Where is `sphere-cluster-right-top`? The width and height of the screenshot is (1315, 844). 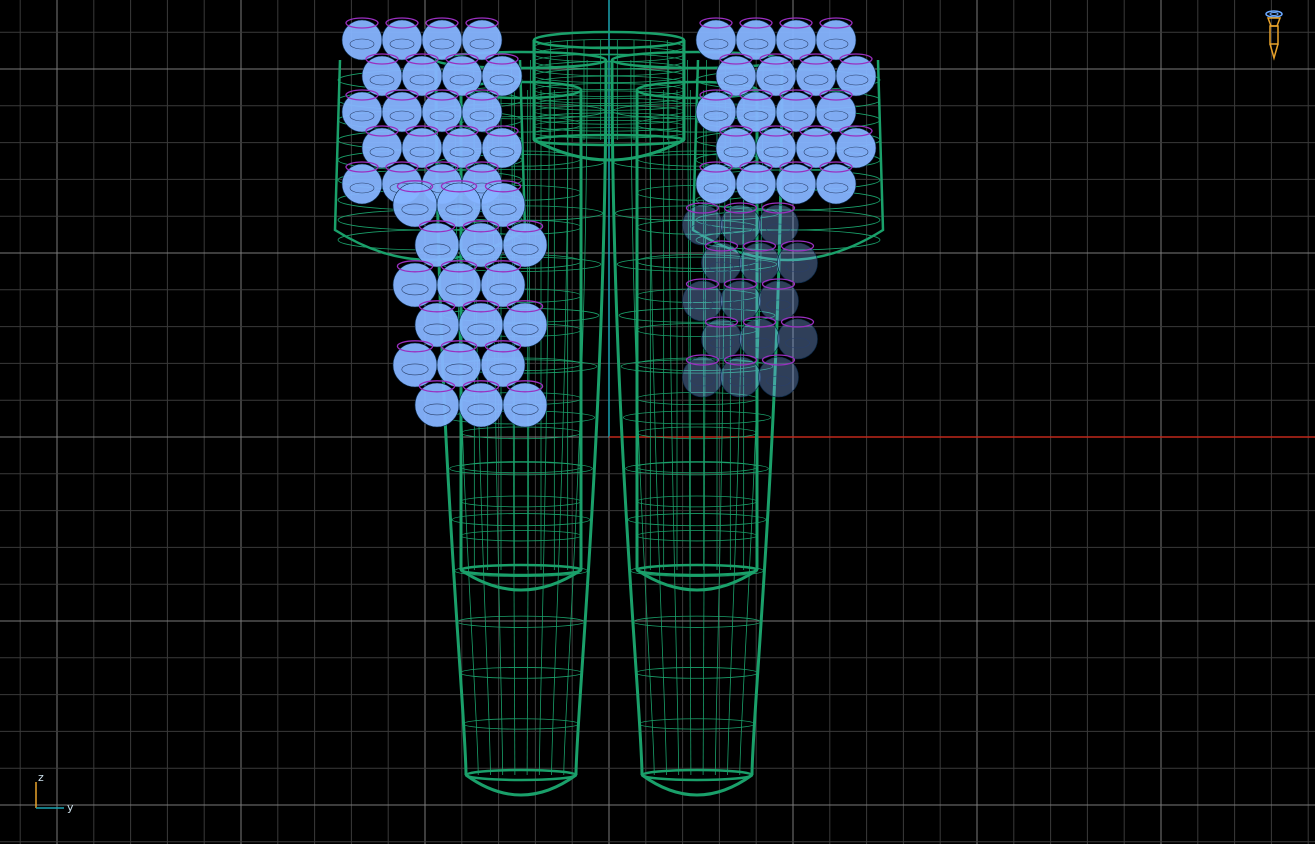
sphere-cluster-right-top is located at coordinates (786, 111).